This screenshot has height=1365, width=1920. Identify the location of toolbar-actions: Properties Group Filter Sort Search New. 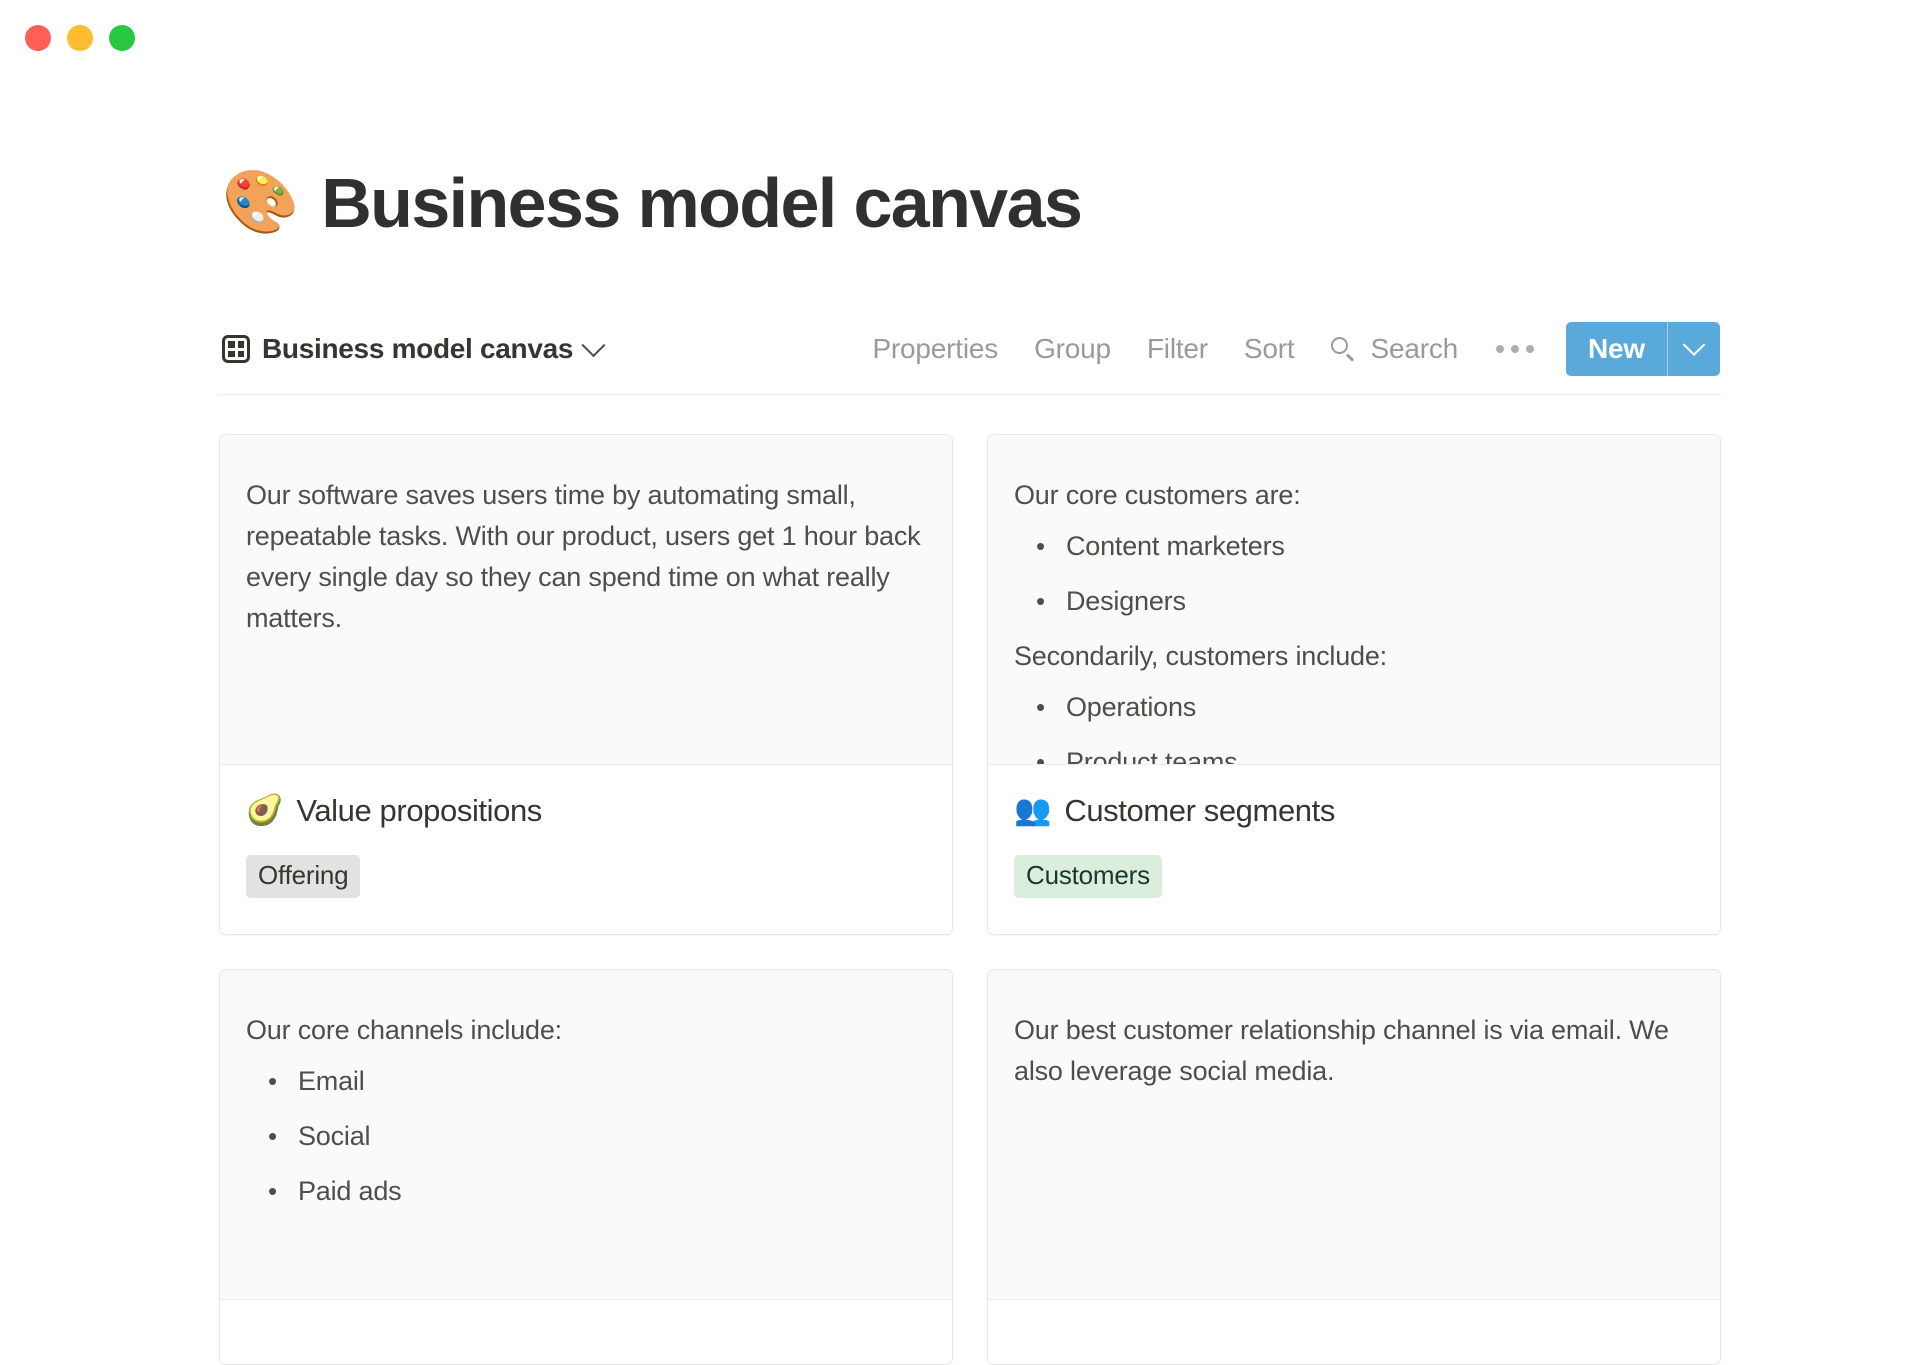
(1287, 349).